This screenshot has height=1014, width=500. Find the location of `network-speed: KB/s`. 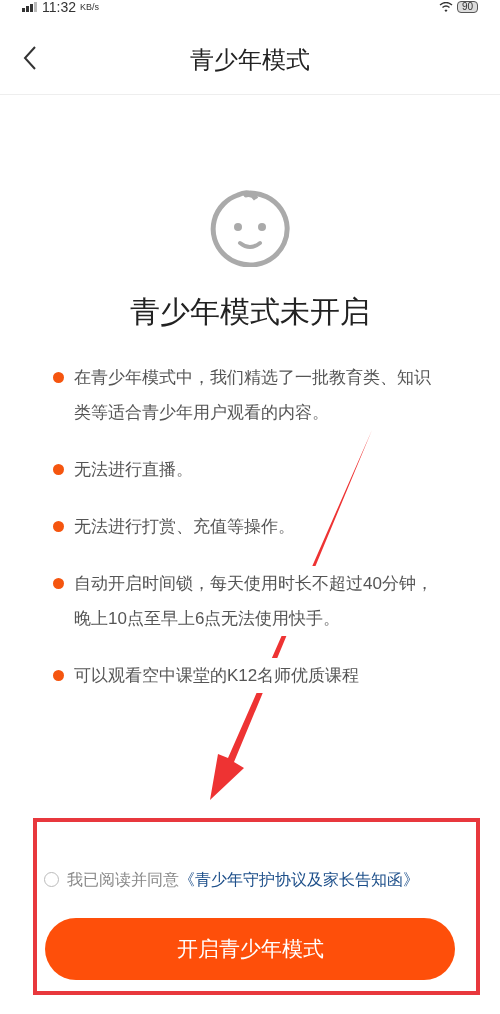

network-speed: KB/s is located at coordinates (89, 7).